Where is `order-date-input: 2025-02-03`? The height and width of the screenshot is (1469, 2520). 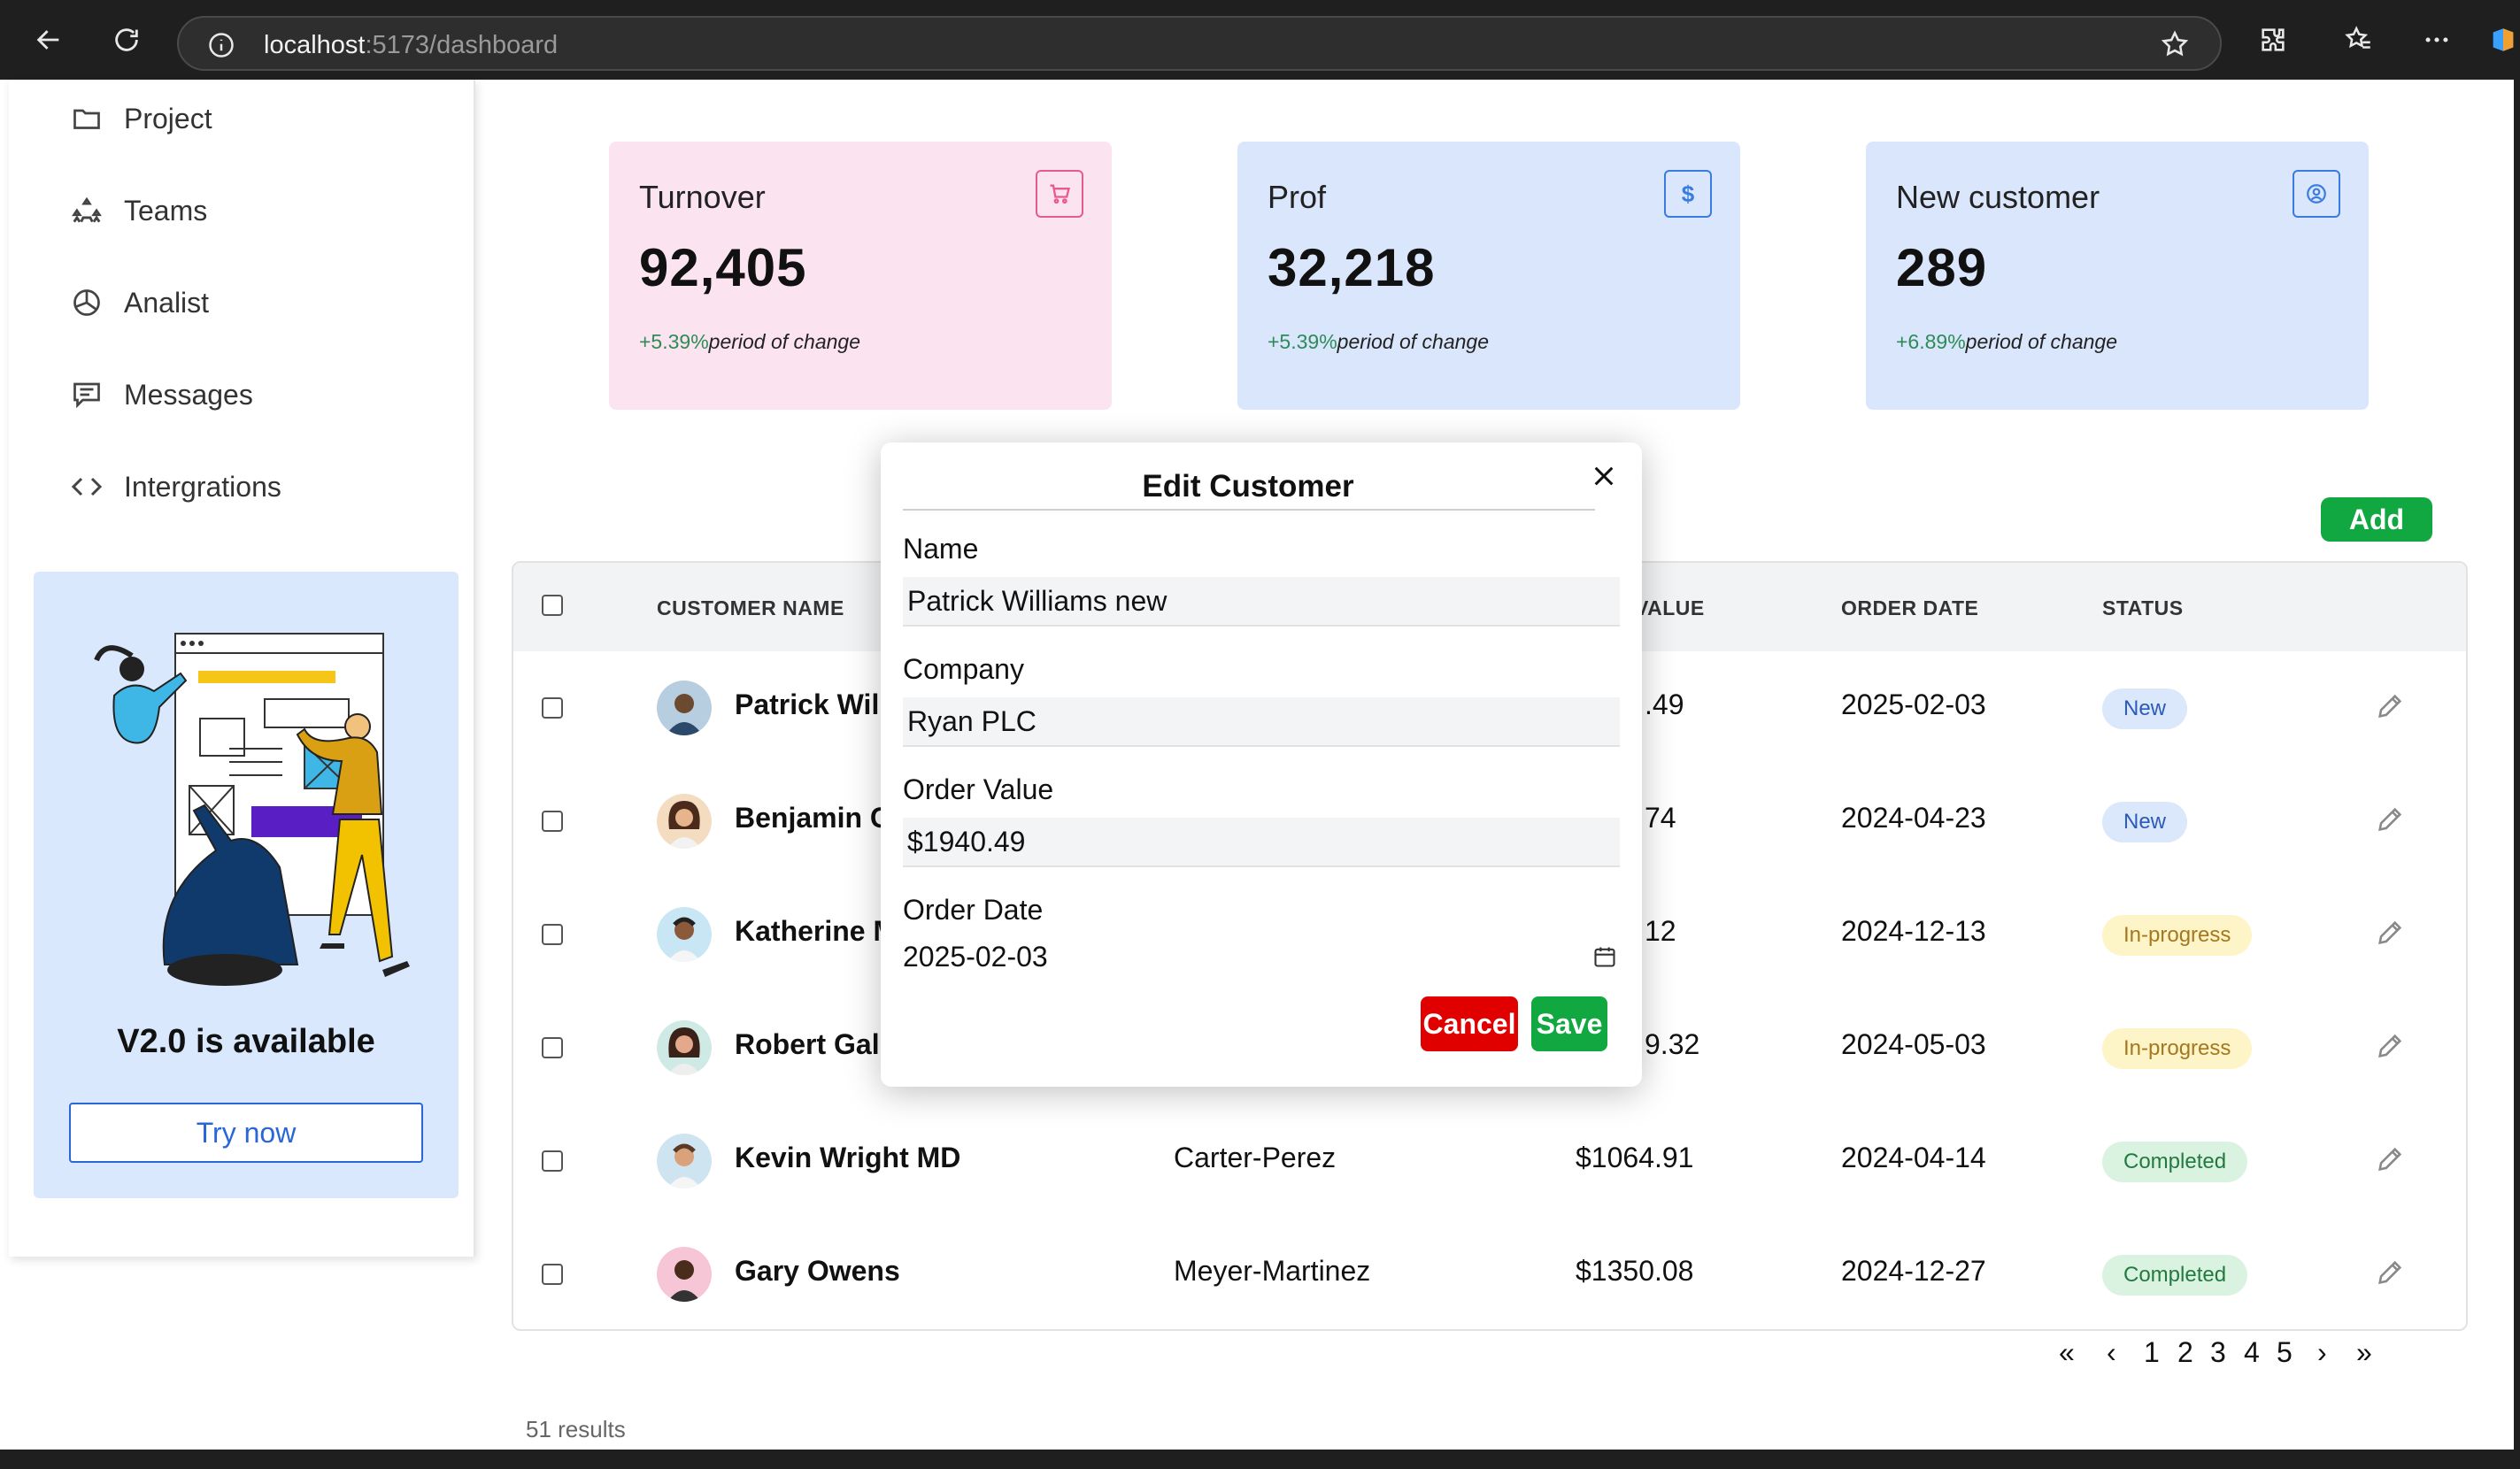
order-date-input: 2025-02-03 is located at coordinates (1261, 963).